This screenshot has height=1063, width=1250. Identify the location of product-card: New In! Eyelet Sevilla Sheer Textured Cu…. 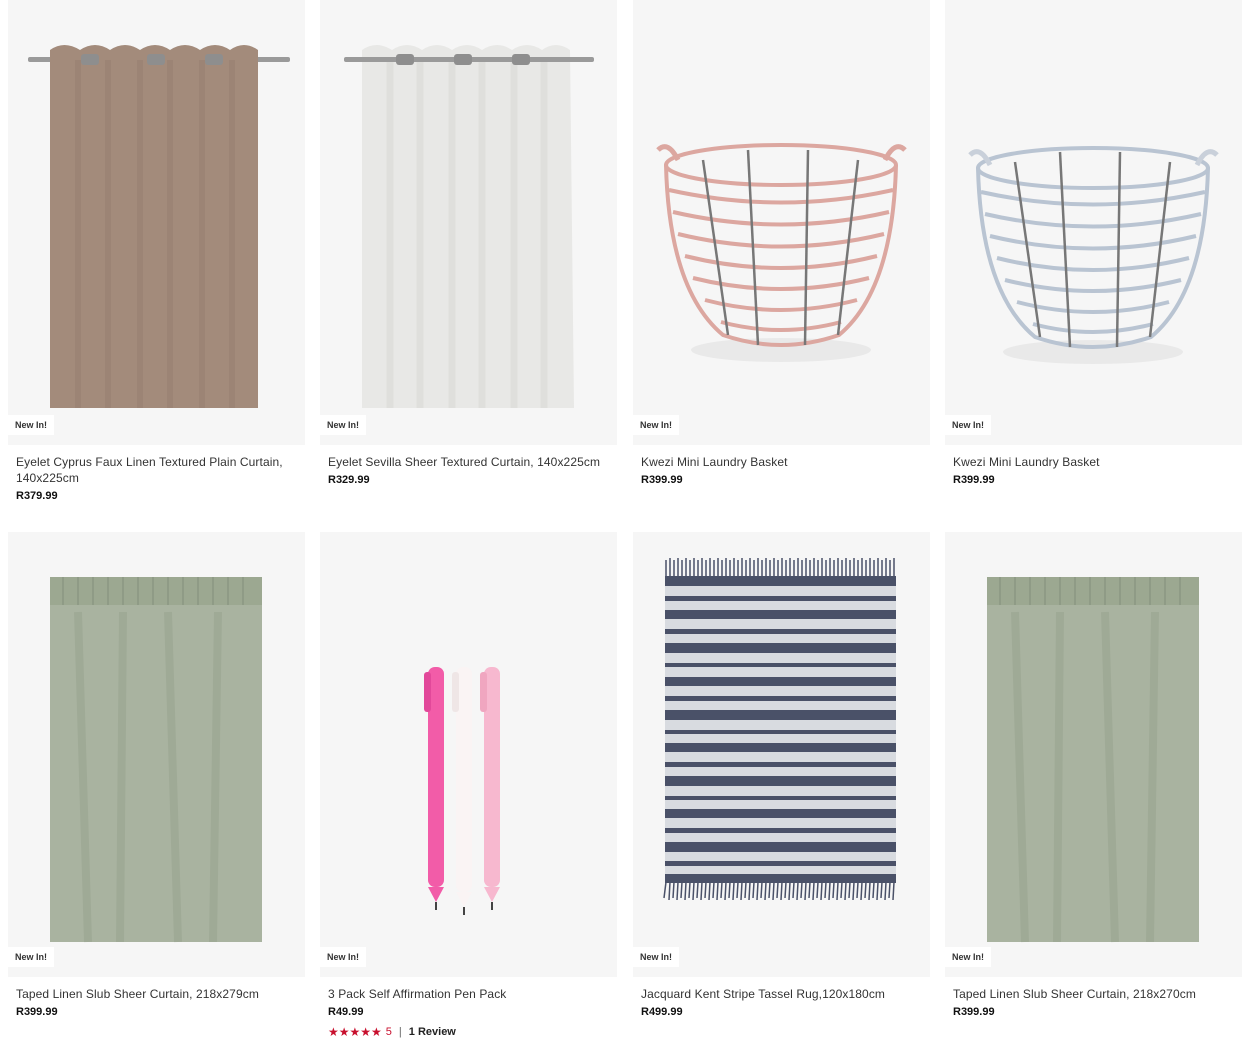
(468, 243).